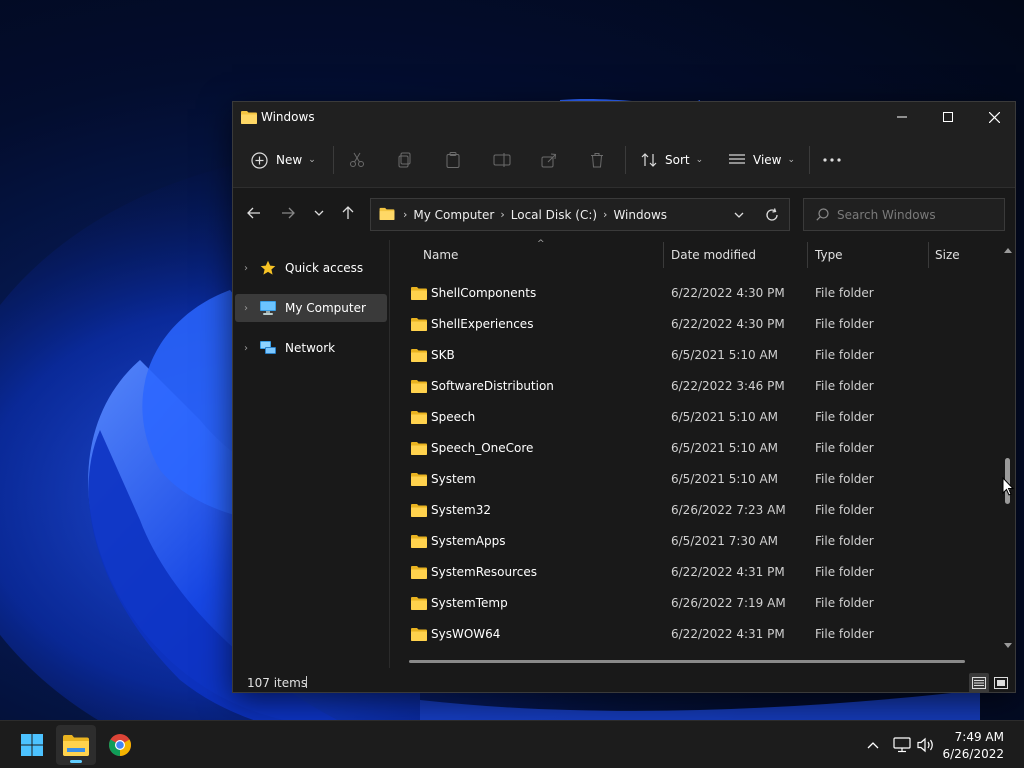 The width and height of the screenshot is (1024, 768). Describe the element at coordinates (695, 355) in the screenshot. I see `table-row: SKB 6/5/2021 5:10 AM File folder` at that location.